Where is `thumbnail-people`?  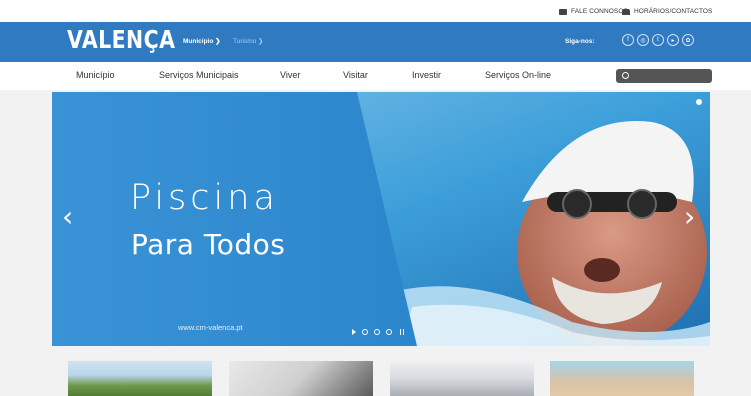
thumbnail-people is located at coordinates (462, 378).